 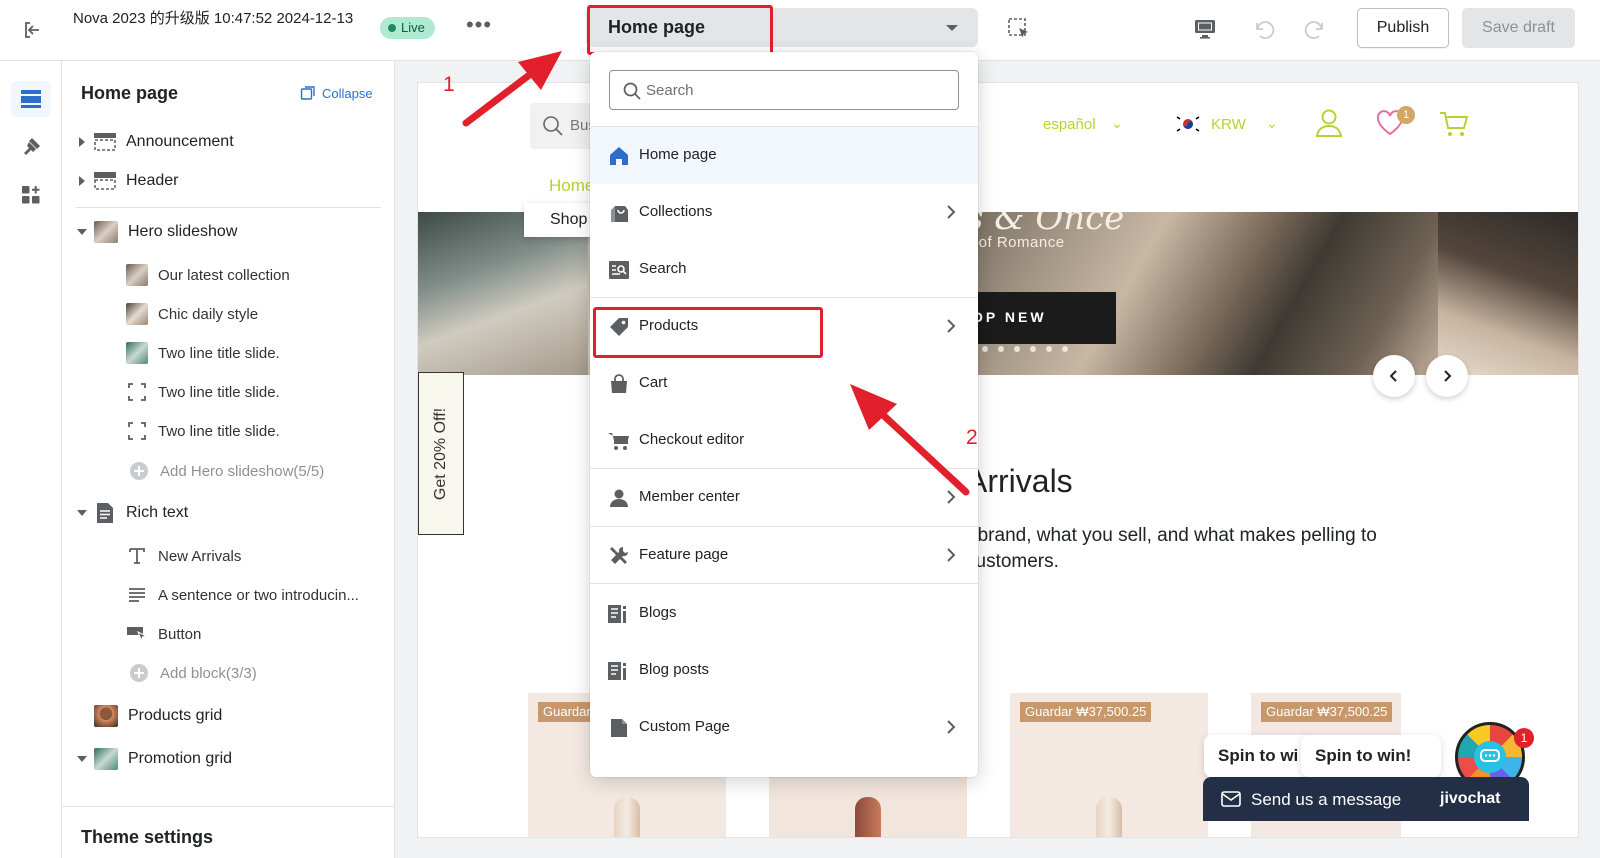 What do you see at coordinates (1470, 798) in the screenshot?
I see `chat-brand: jivochat` at bounding box center [1470, 798].